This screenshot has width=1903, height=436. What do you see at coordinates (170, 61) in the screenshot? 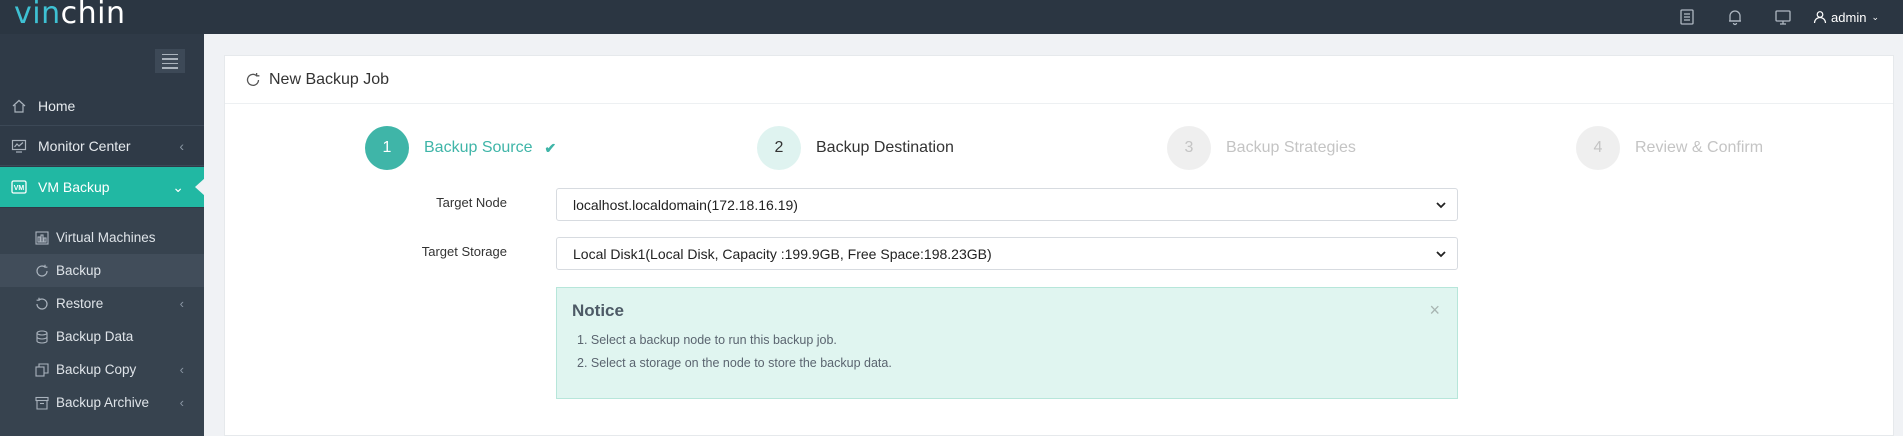
I see `sidebar-toggle-button` at bounding box center [170, 61].